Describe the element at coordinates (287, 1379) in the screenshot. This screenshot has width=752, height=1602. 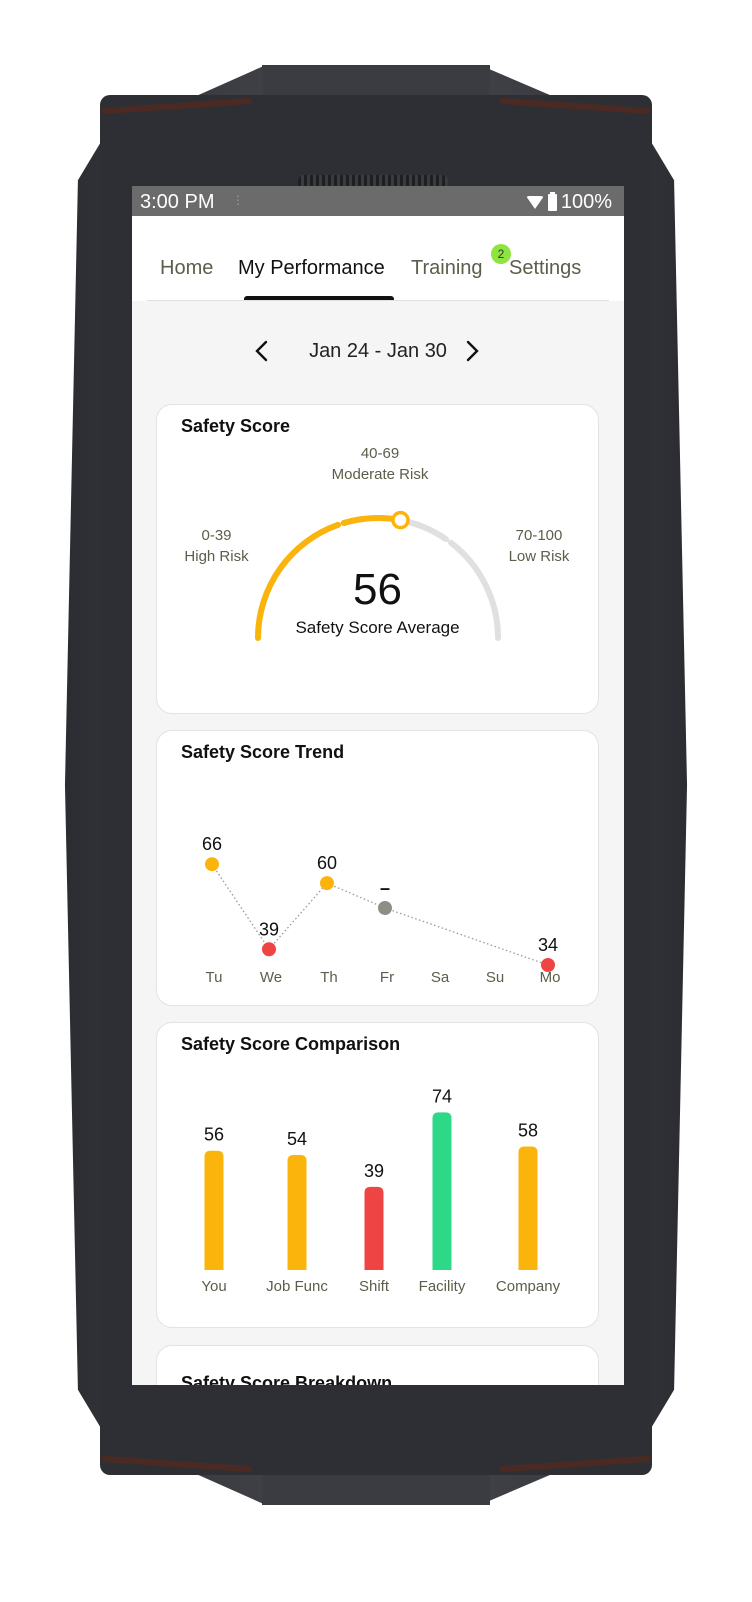
I see `card-title: Safety Score Breakdown` at that location.